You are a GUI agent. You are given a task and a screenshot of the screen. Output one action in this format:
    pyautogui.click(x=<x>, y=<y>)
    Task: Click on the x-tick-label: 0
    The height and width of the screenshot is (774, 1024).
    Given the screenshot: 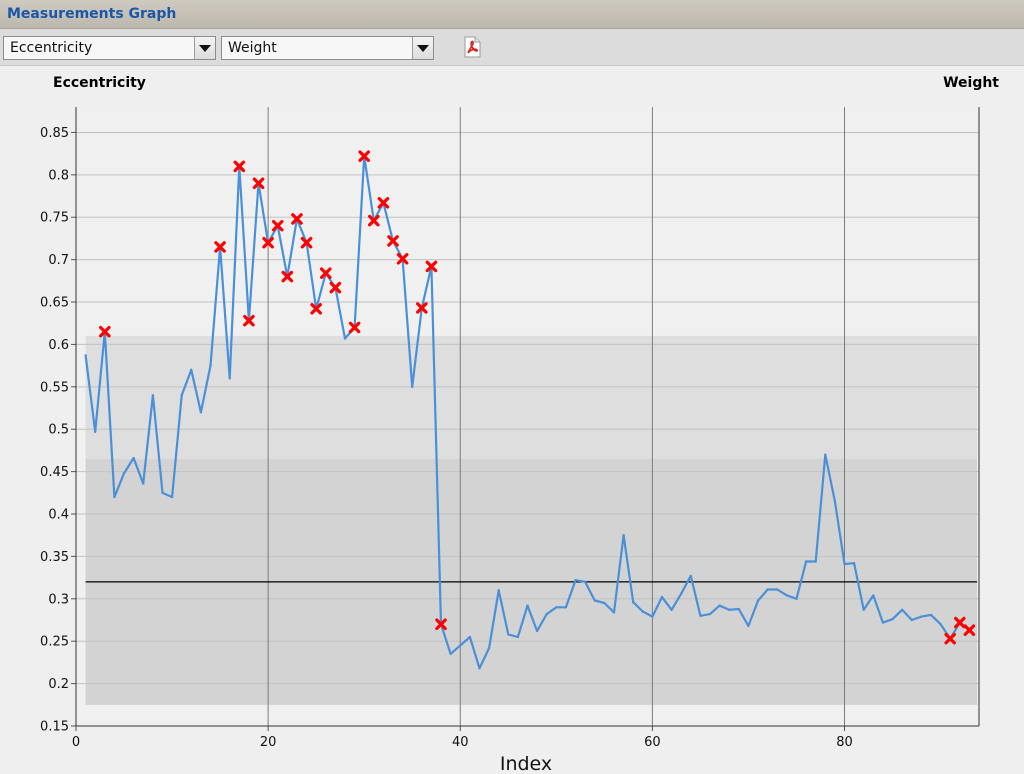 What is the action you would take?
    pyautogui.click(x=76, y=742)
    